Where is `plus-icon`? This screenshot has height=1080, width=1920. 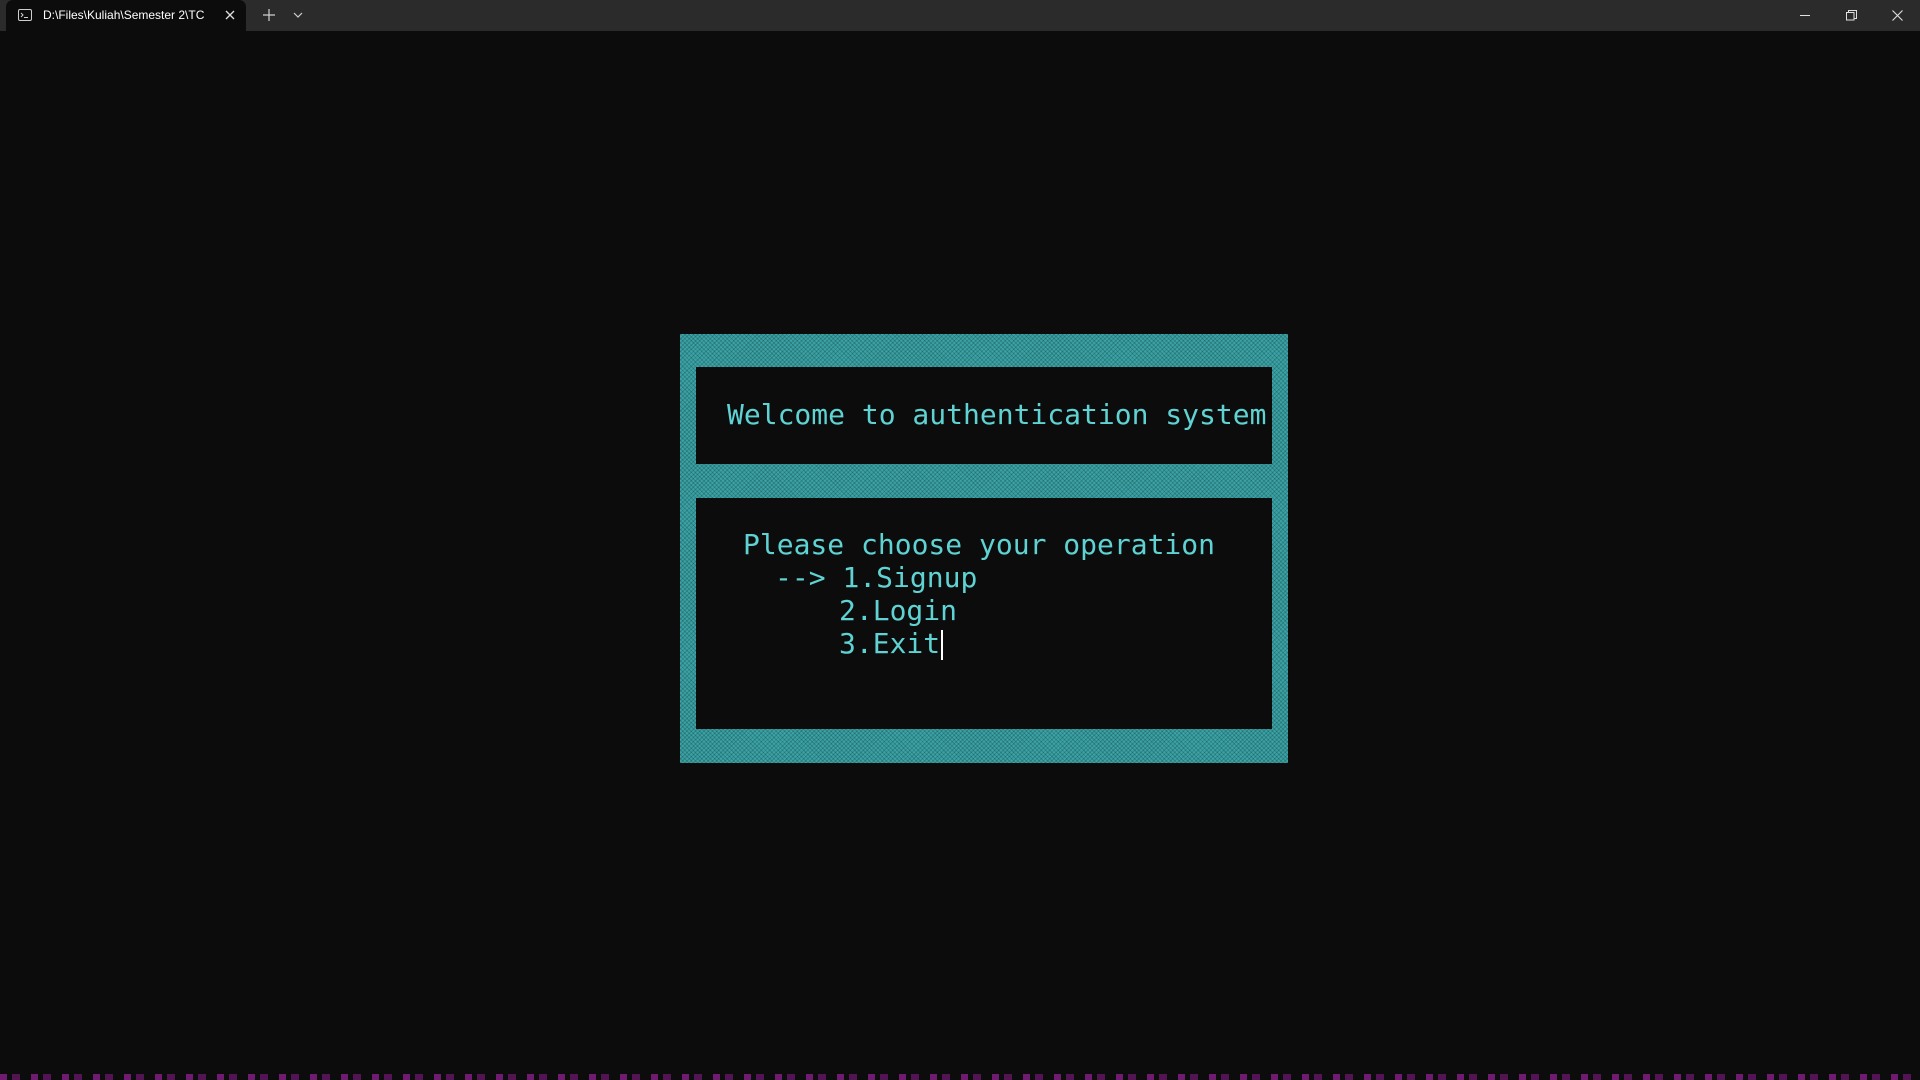
plus-icon is located at coordinates (269, 15).